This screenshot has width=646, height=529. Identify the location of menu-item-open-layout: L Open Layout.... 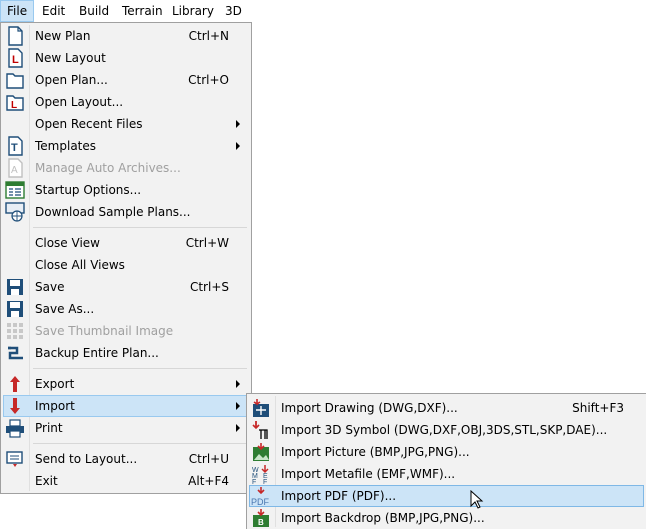
(126, 102).